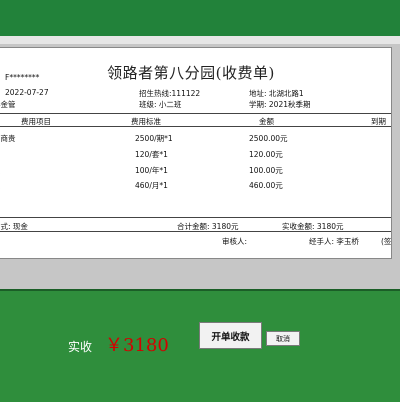 The width and height of the screenshot is (400, 402). Describe the element at coordinates (137, 345) in the screenshot. I see `received-amount-display: ￥3180` at that location.